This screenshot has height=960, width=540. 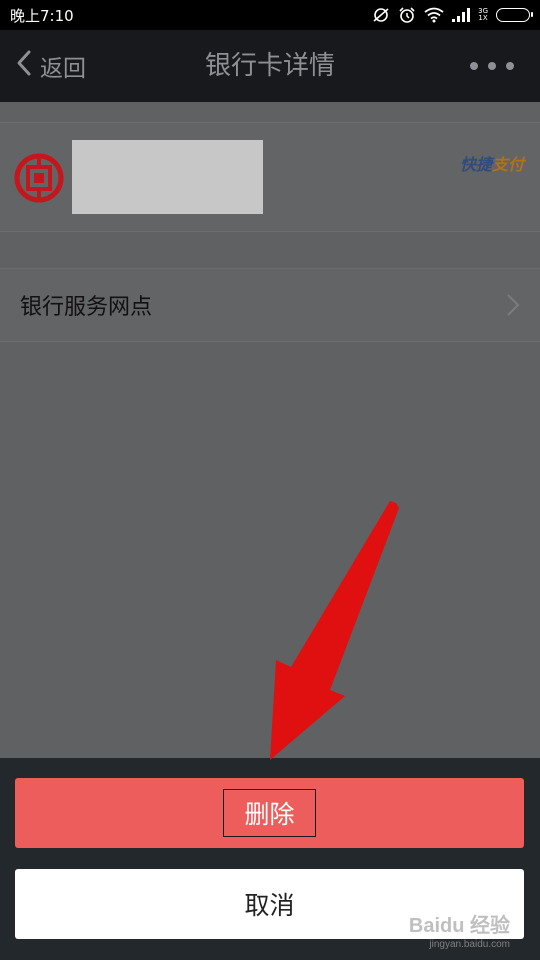 What do you see at coordinates (461, 15) in the screenshot?
I see `signal-icon` at bounding box center [461, 15].